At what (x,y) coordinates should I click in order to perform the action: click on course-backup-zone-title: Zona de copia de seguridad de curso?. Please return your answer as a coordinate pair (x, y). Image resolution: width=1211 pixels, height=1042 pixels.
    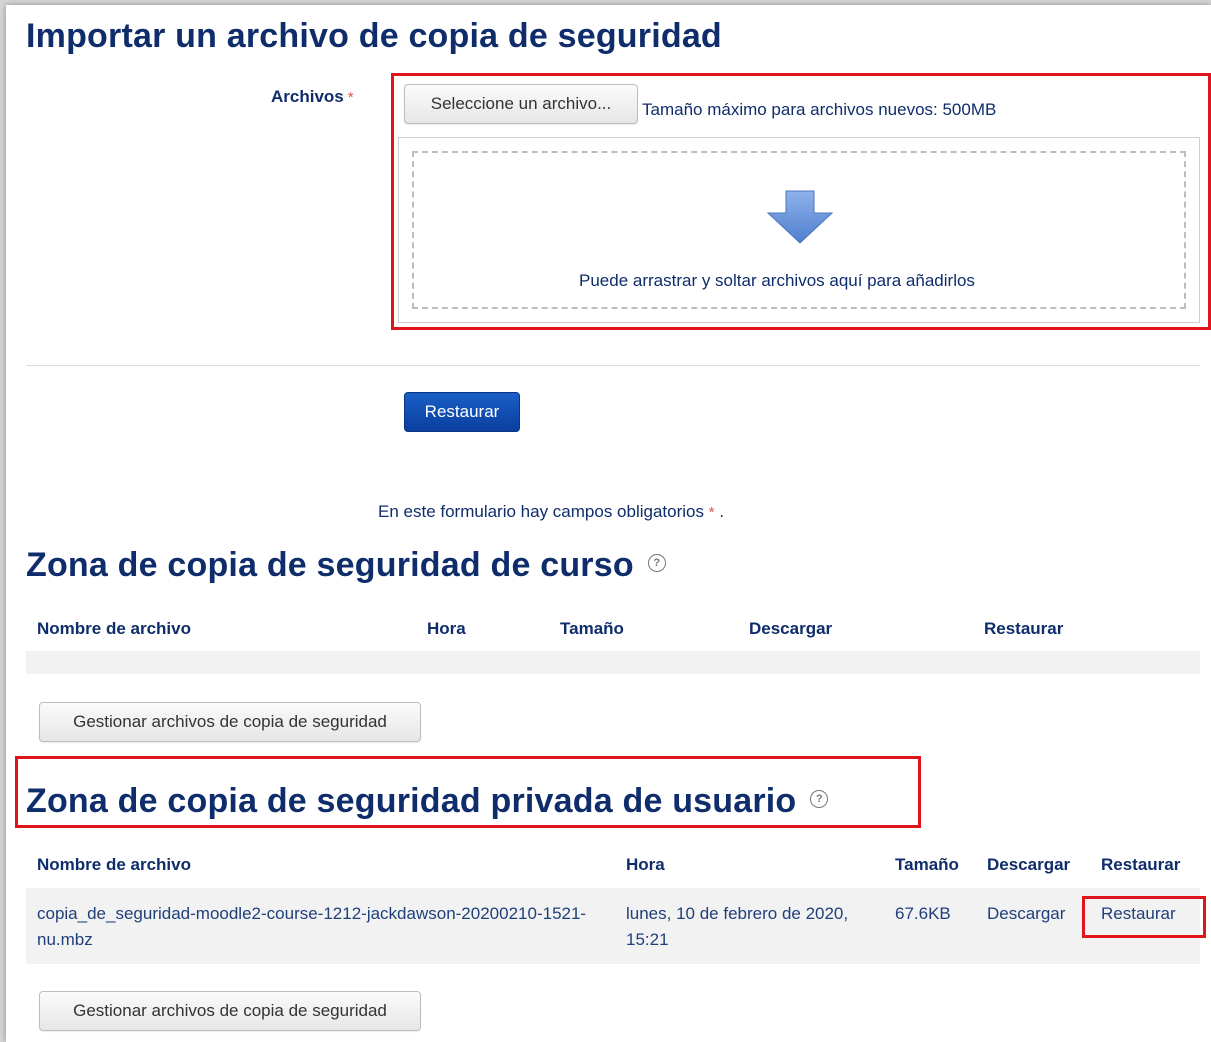
    Looking at the image, I should click on (346, 565).